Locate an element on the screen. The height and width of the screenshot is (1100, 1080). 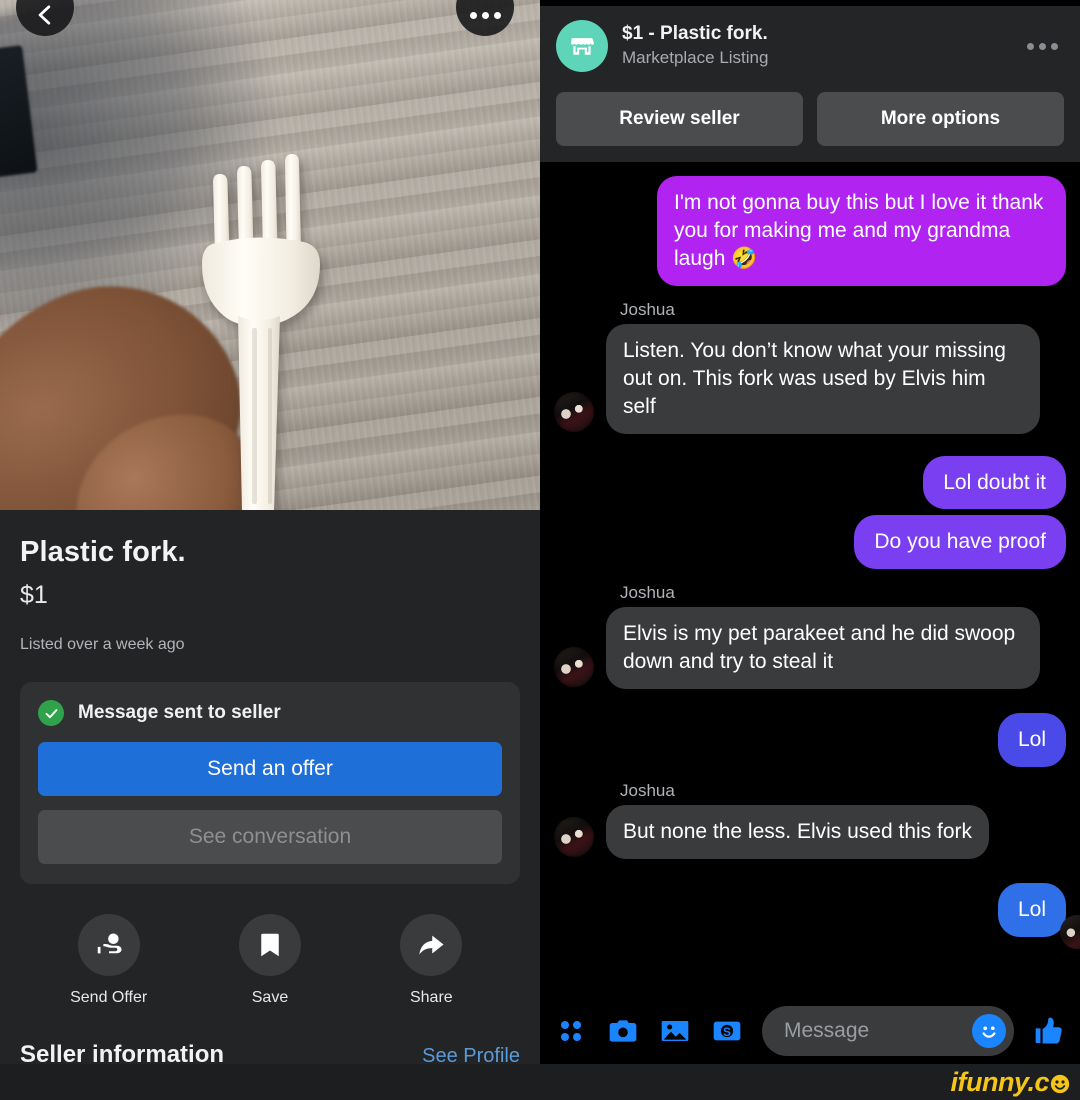
share-action: Share is located at coordinates (431, 960).